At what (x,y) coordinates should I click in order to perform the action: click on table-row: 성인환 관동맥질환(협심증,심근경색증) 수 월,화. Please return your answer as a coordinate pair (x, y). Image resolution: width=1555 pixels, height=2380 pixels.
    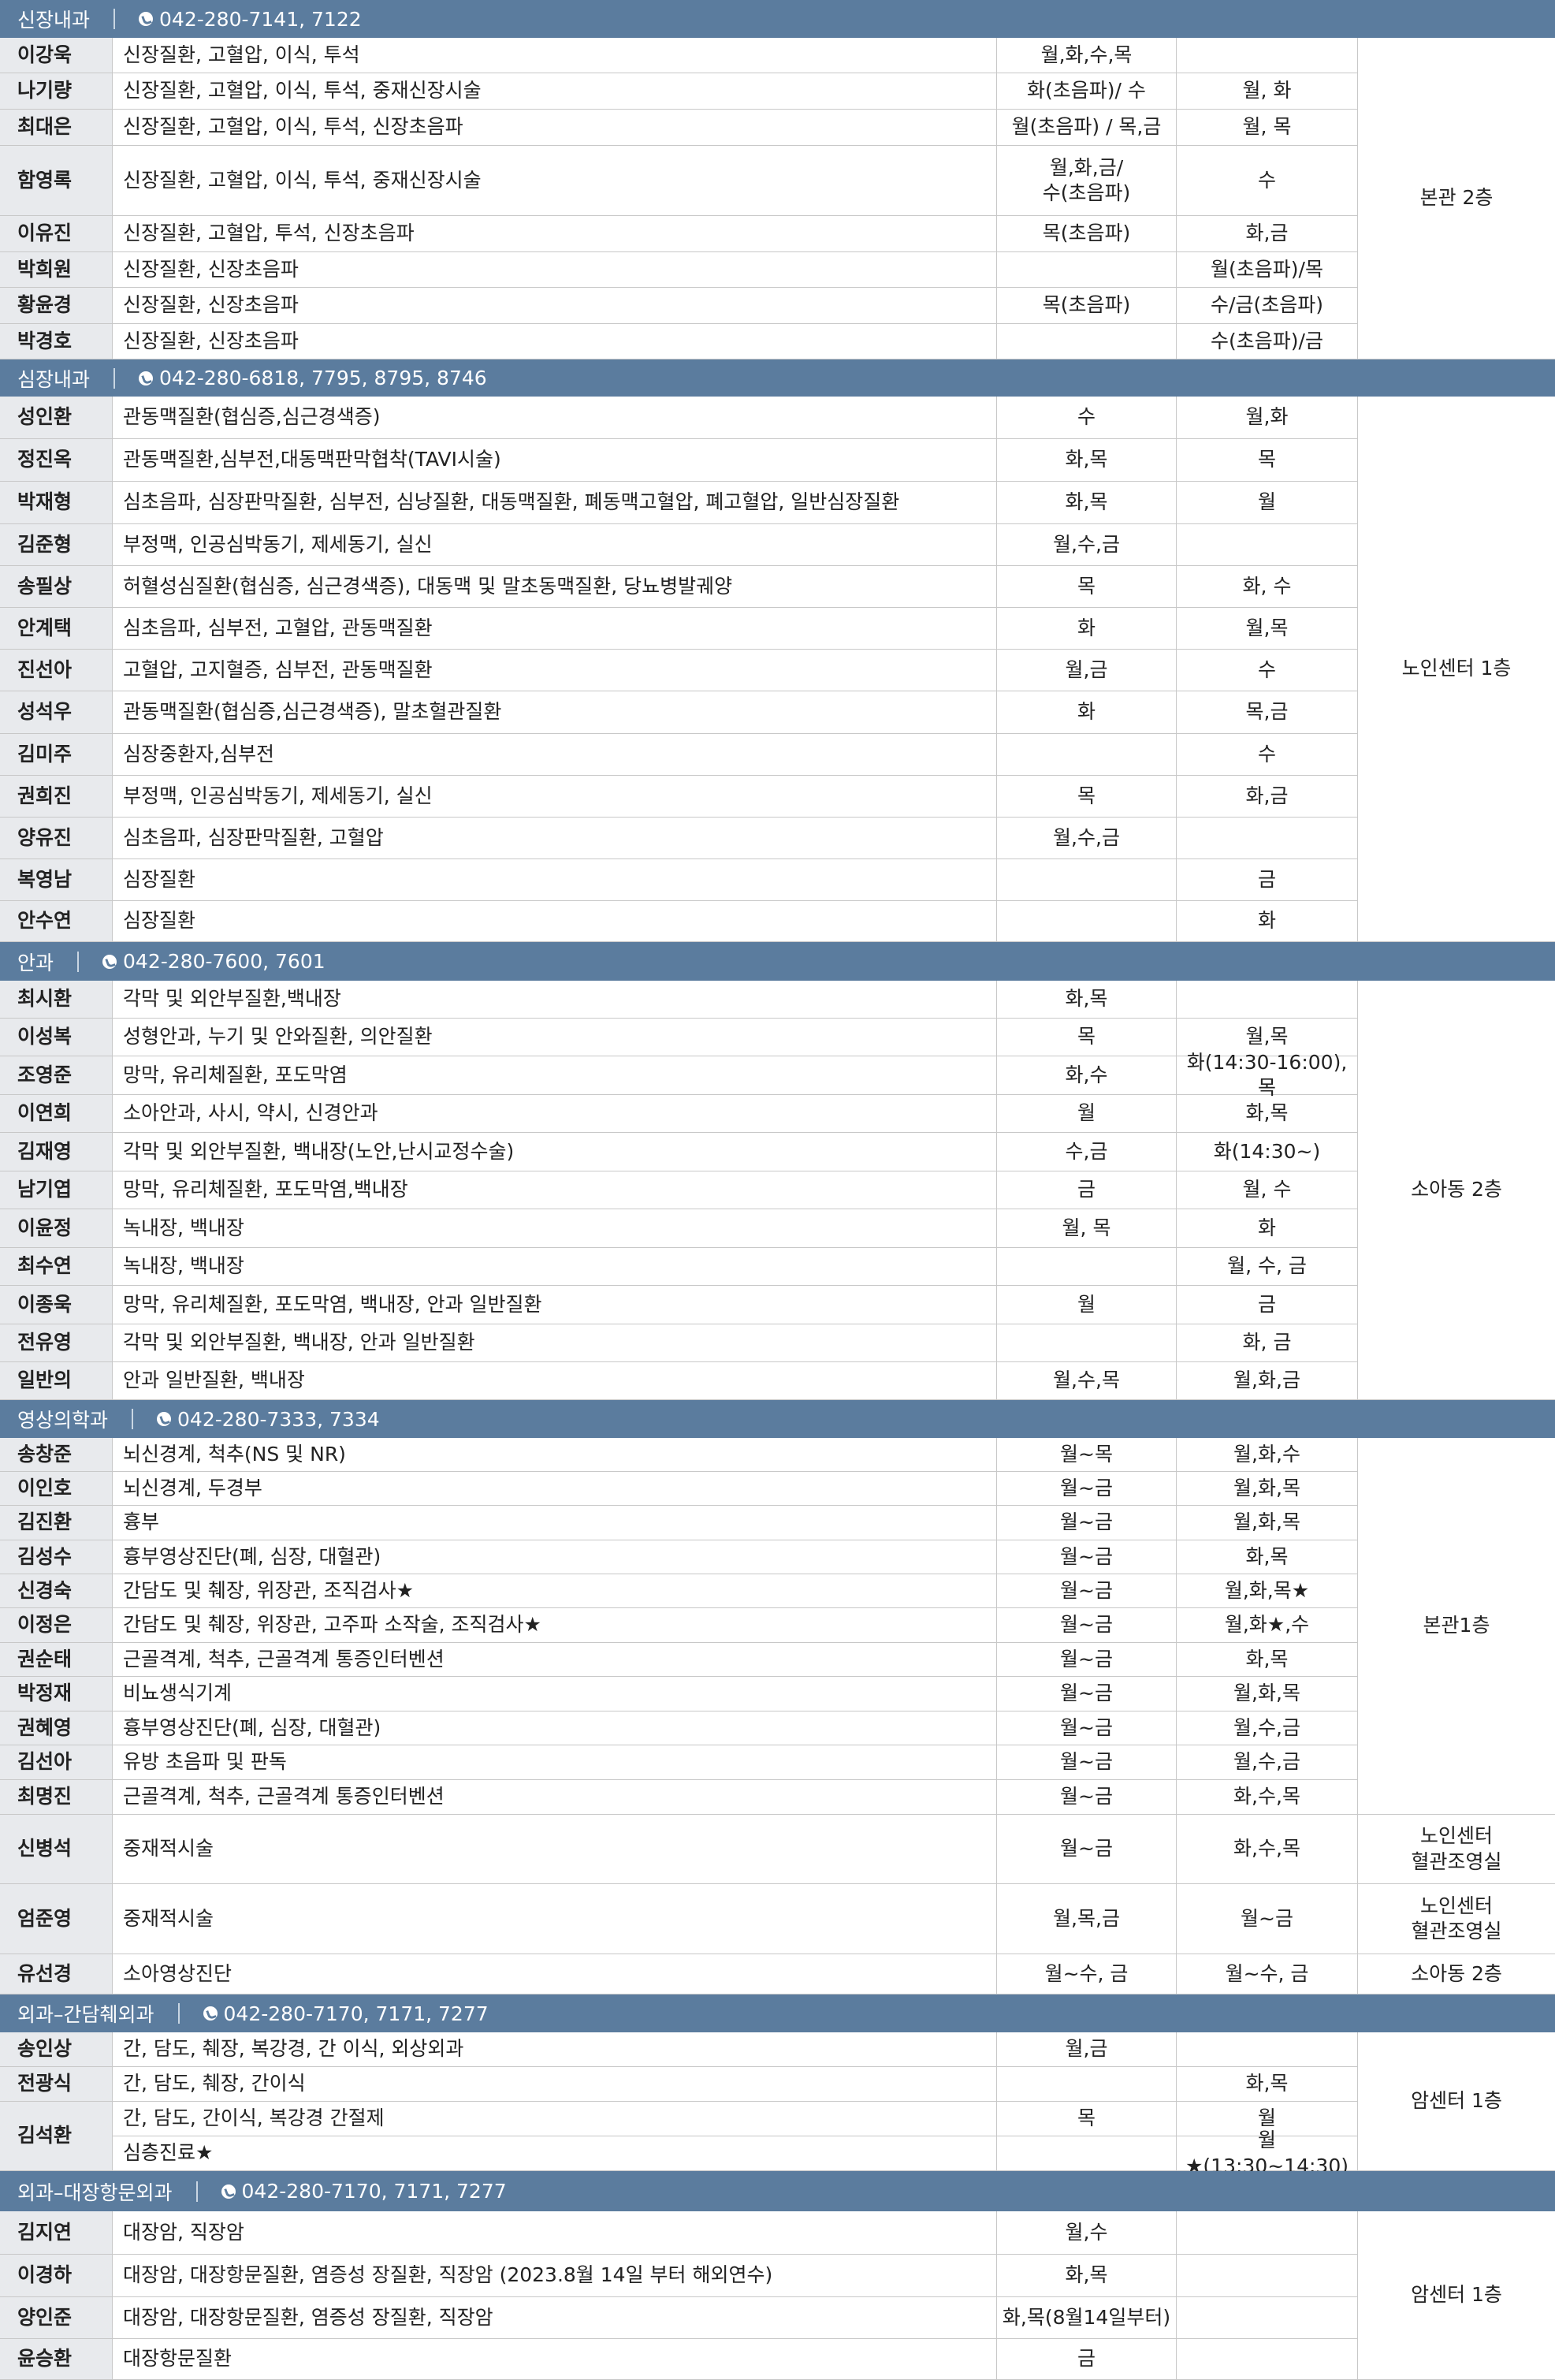
    Looking at the image, I should click on (777, 418).